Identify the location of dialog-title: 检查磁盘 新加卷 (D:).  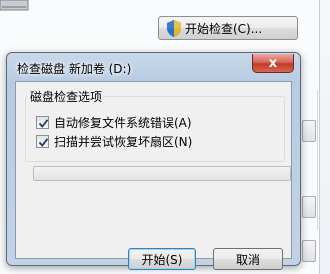
(74, 69).